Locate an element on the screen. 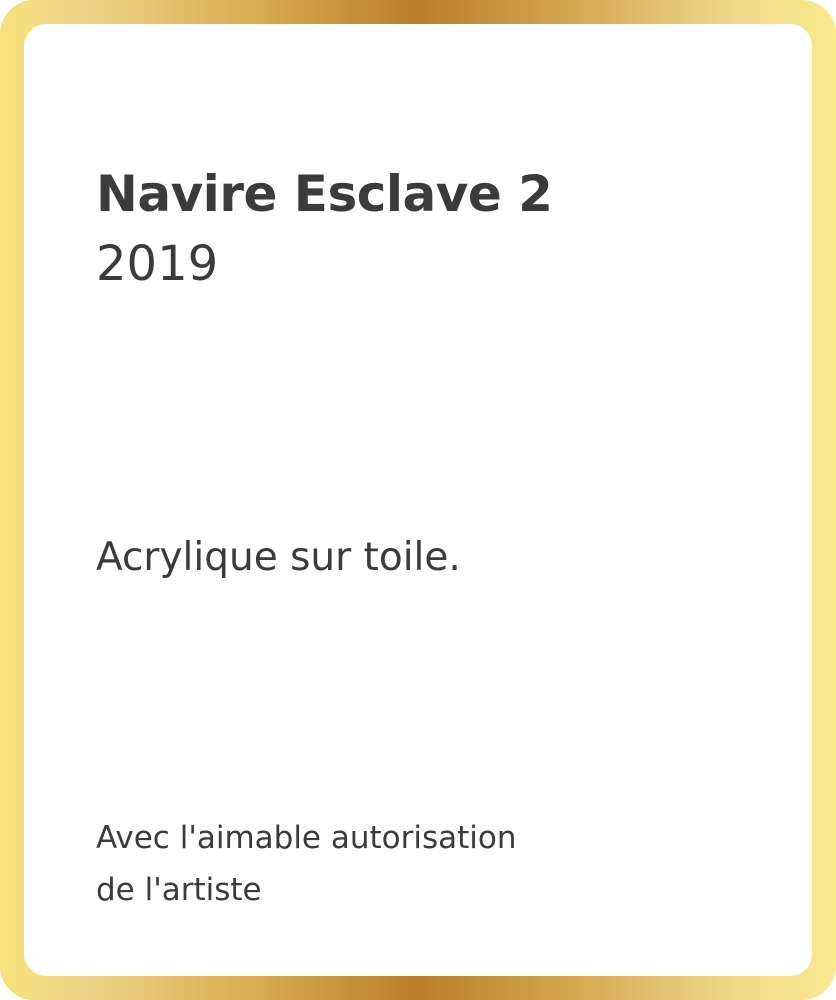 The width and height of the screenshot is (836, 1000). artwork-title: Navire Esclave 2 is located at coordinates (324, 194).